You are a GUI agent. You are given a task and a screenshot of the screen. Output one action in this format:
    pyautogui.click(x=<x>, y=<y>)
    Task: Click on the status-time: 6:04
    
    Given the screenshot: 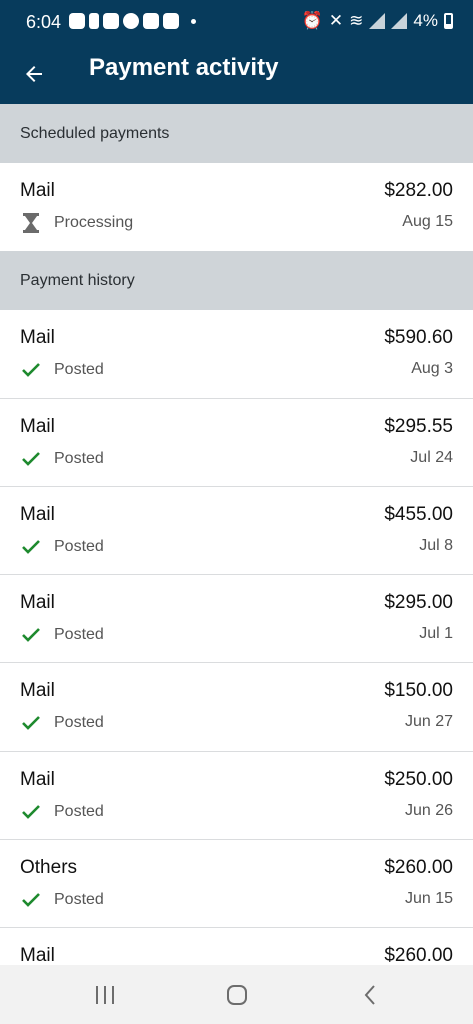 What is the action you would take?
    pyautogui.click(x=44, y=22)
    